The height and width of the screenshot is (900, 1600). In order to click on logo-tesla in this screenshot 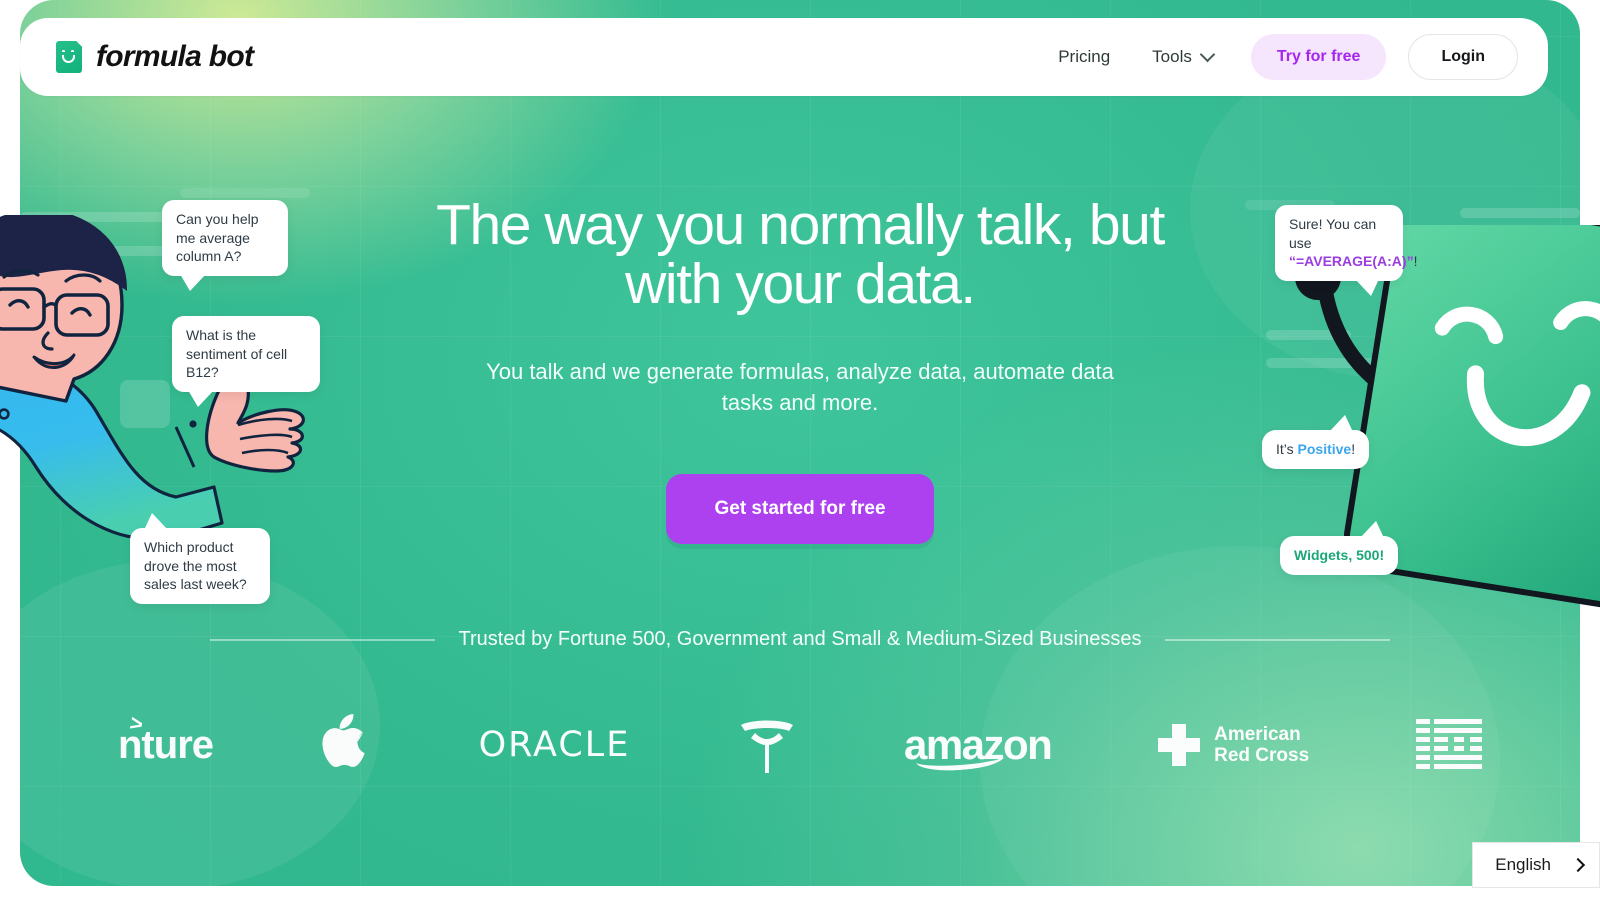, I will do `click(767, 745)`.